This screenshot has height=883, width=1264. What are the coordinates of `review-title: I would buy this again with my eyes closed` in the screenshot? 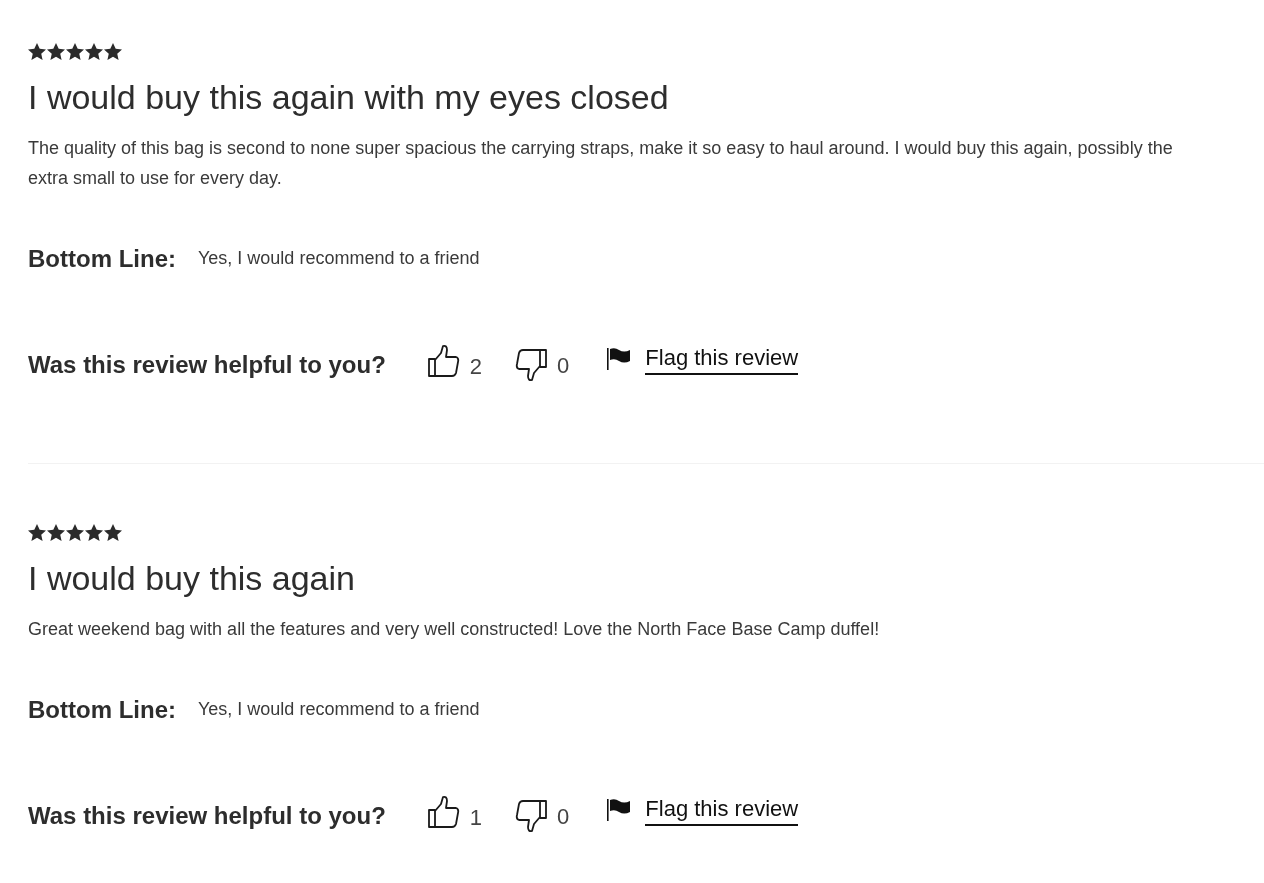 It's located at (348, 97).